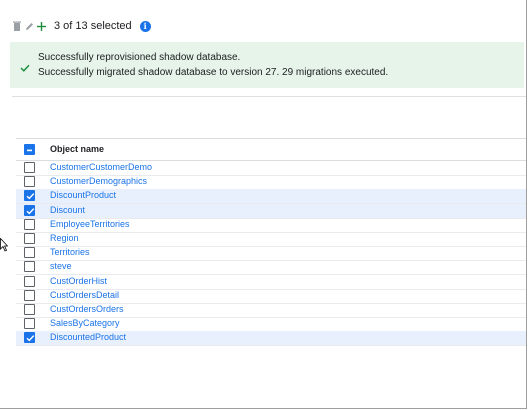 This screenshot has width=528, height=410. I want to click on table-row: Territories, so click(271, 254).